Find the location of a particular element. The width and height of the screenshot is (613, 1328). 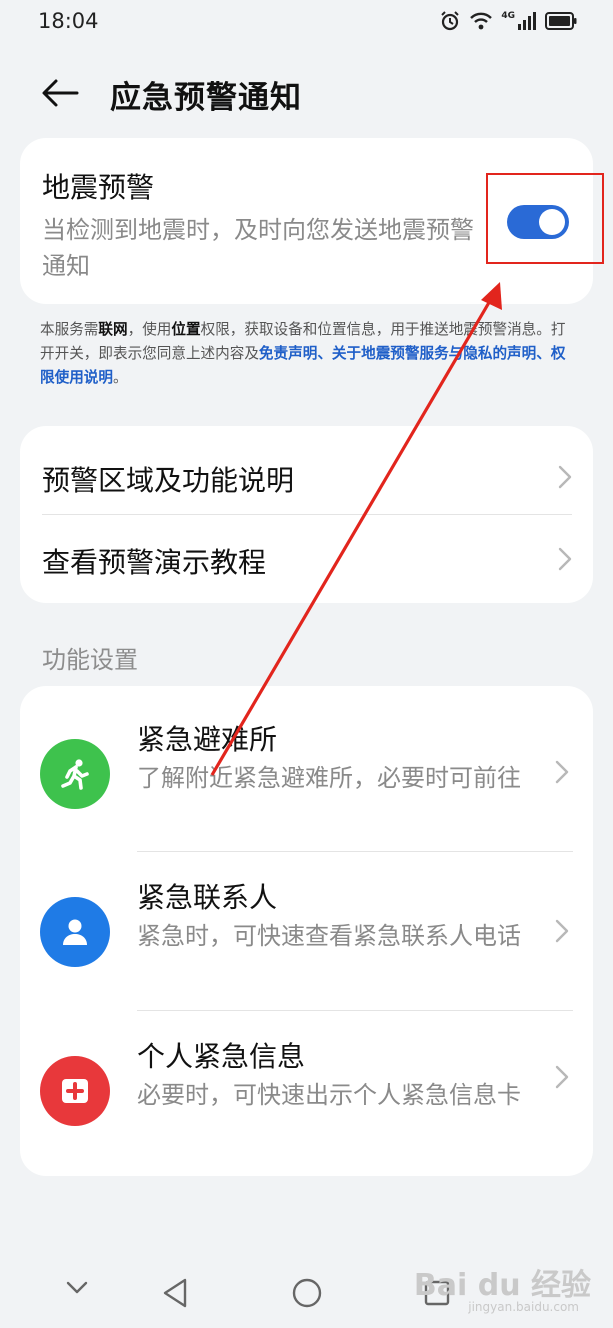

func-description: 了解附近紧急避难所，必要时可前往 is located at coordinates (329, 778).